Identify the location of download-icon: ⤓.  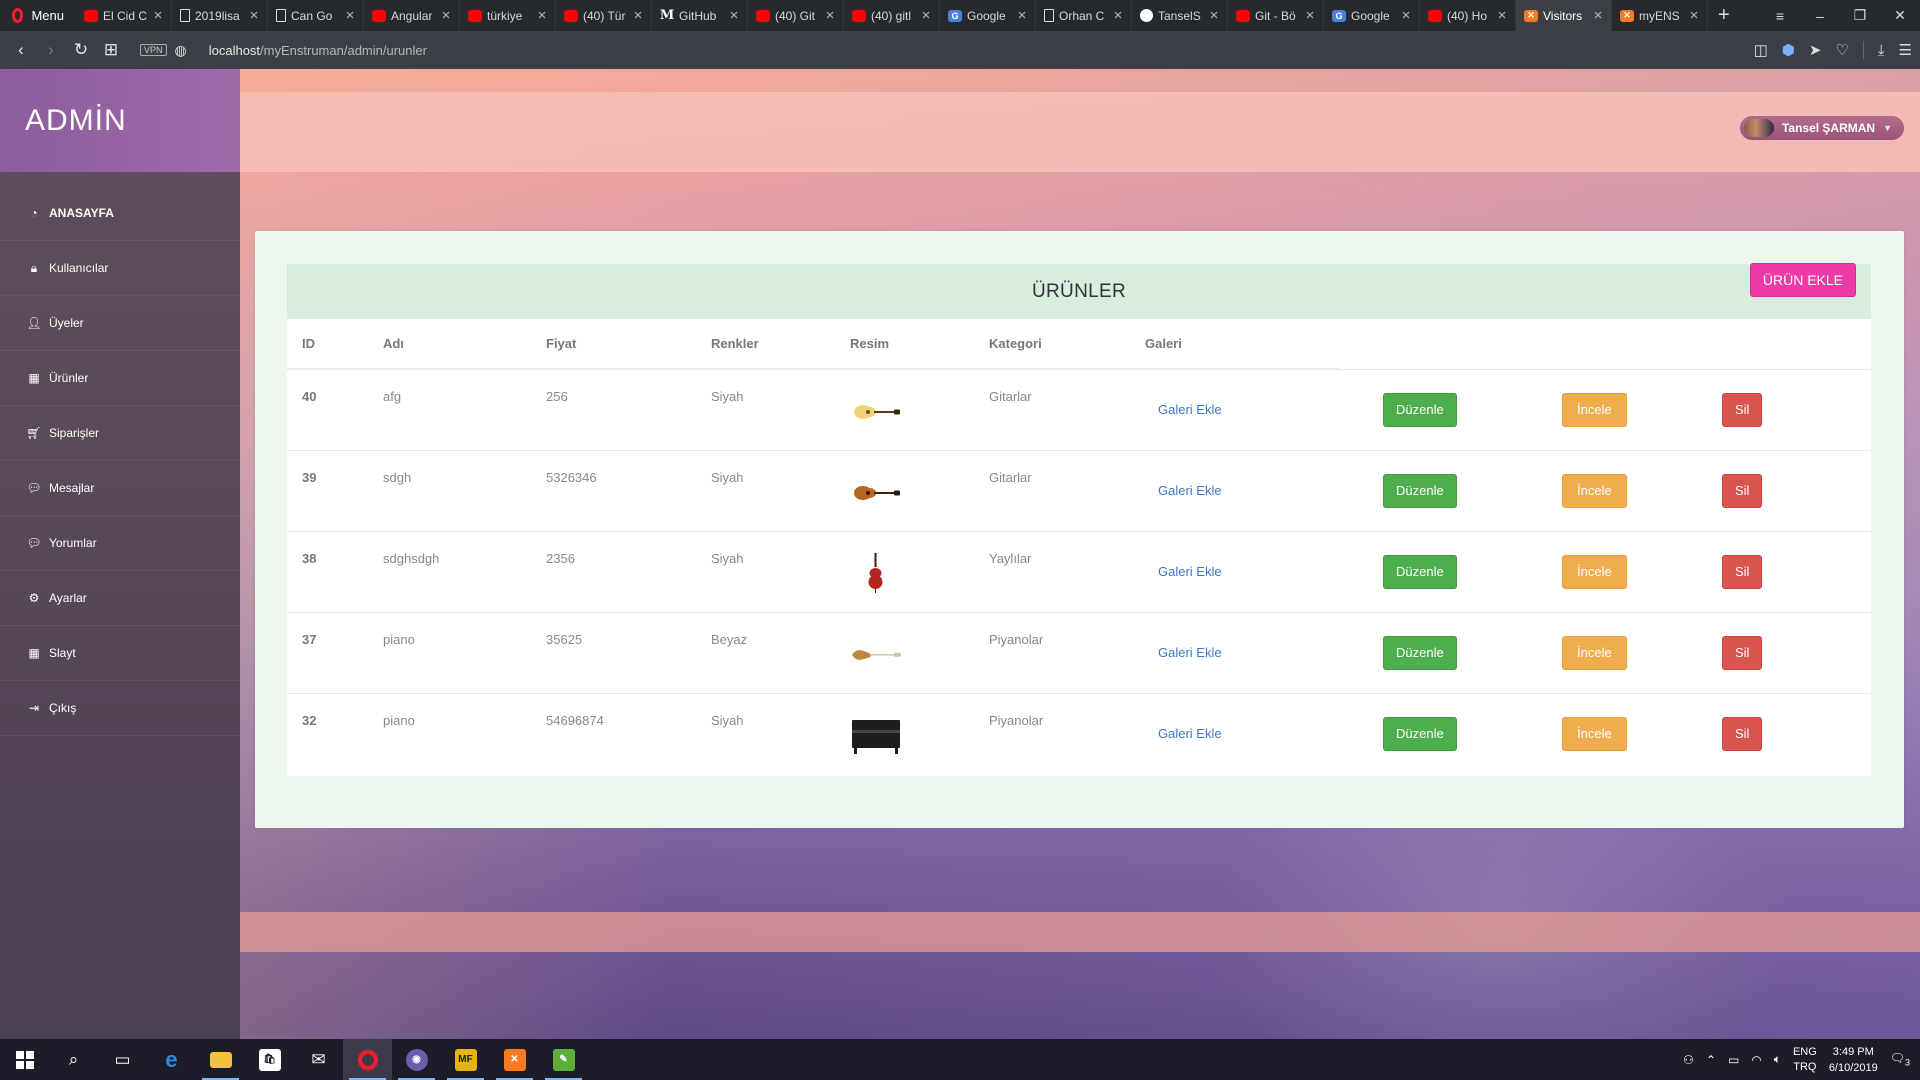
(1881, 50).